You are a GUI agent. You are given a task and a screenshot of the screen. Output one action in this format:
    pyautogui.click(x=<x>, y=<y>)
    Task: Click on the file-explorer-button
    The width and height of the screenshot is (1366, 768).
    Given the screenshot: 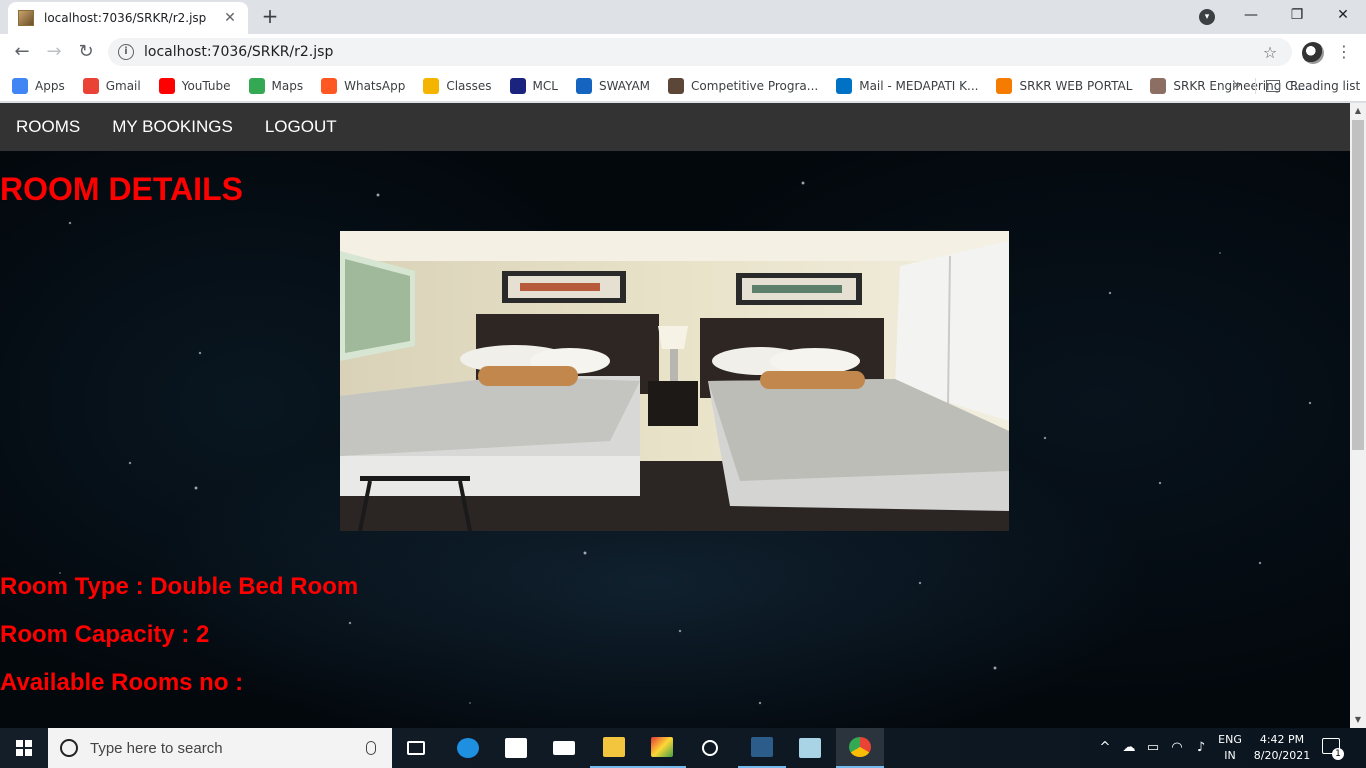 What is the action you would take?
    pyautogui.click(x=614, y=748)
    